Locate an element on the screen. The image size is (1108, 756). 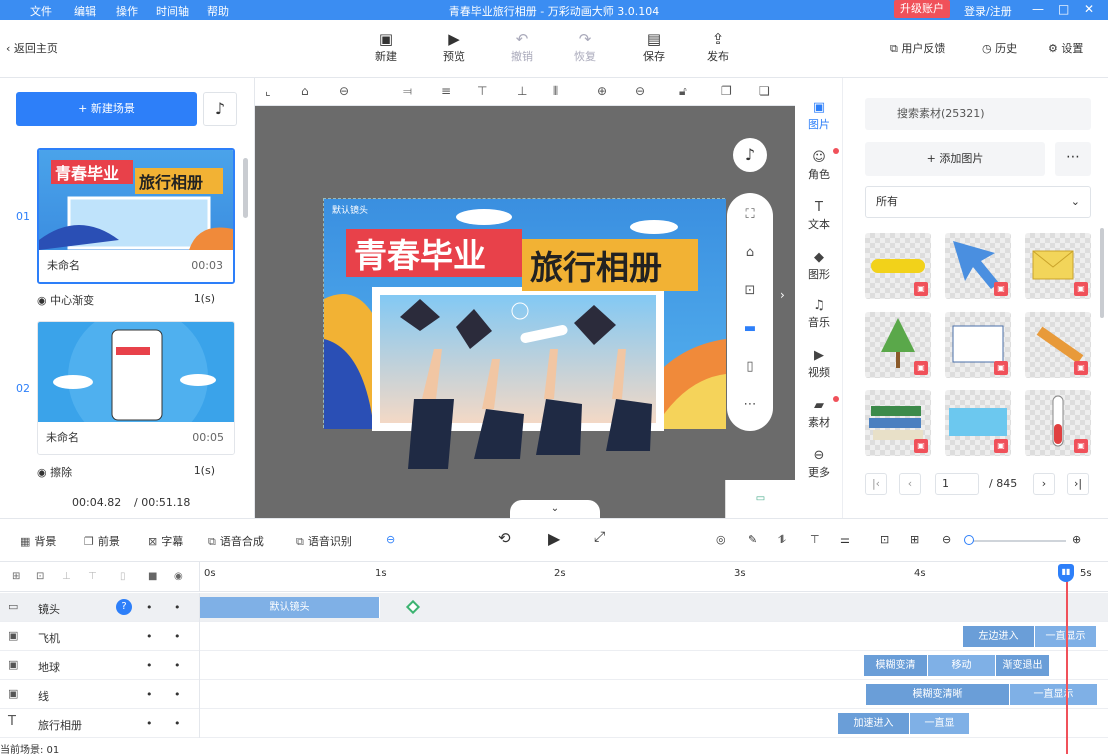
adjust-icon: ⚌ is located at coordinates (845, 539).